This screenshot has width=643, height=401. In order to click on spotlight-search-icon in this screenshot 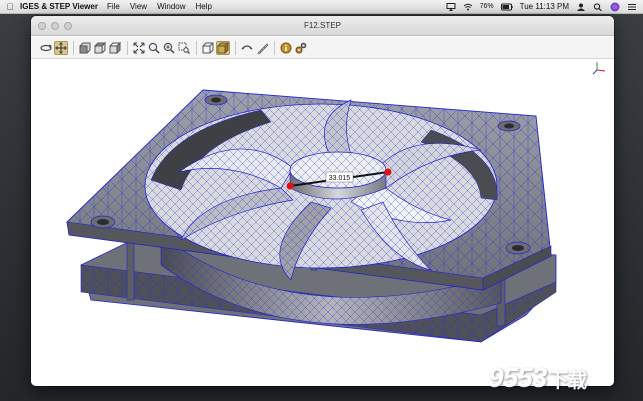, I will do `click(598, 6)`.